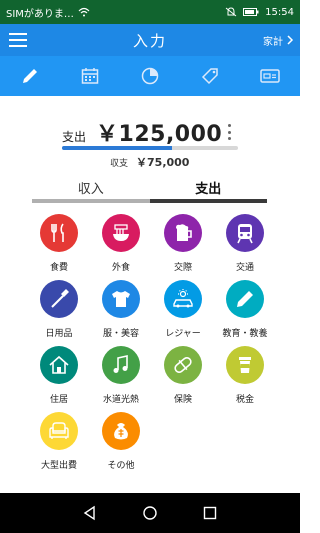  I want to click on input-mode-button, so click(30, 76).